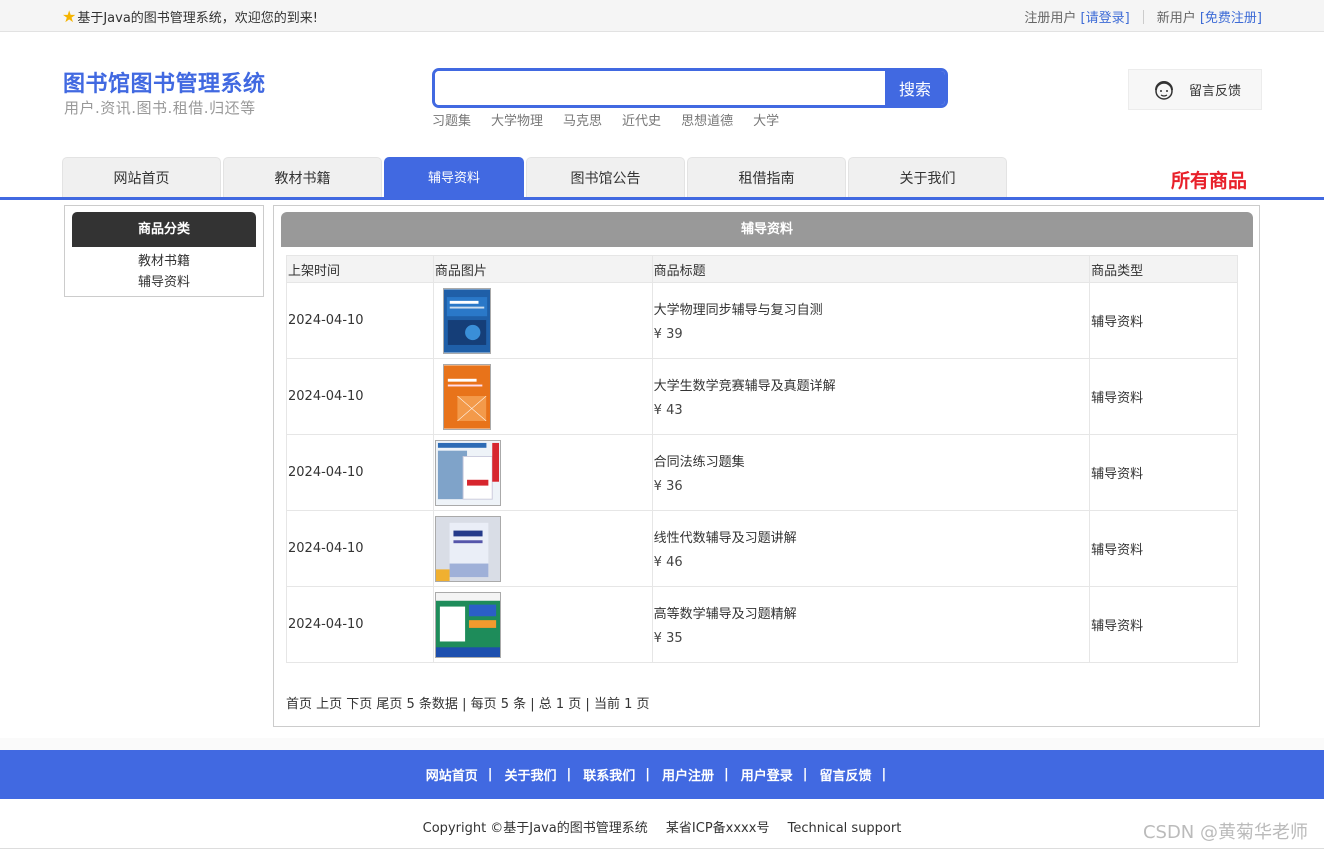  I want to click on hot-word-link: 马克思, so click(582, 119).